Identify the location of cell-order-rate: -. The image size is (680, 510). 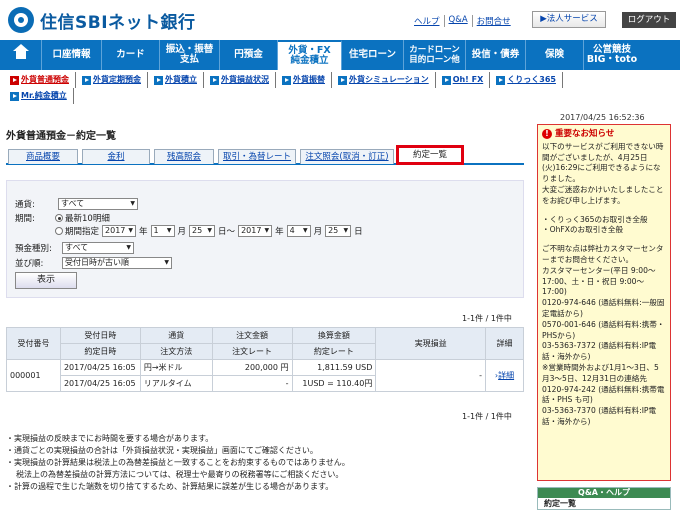
(252, 383).